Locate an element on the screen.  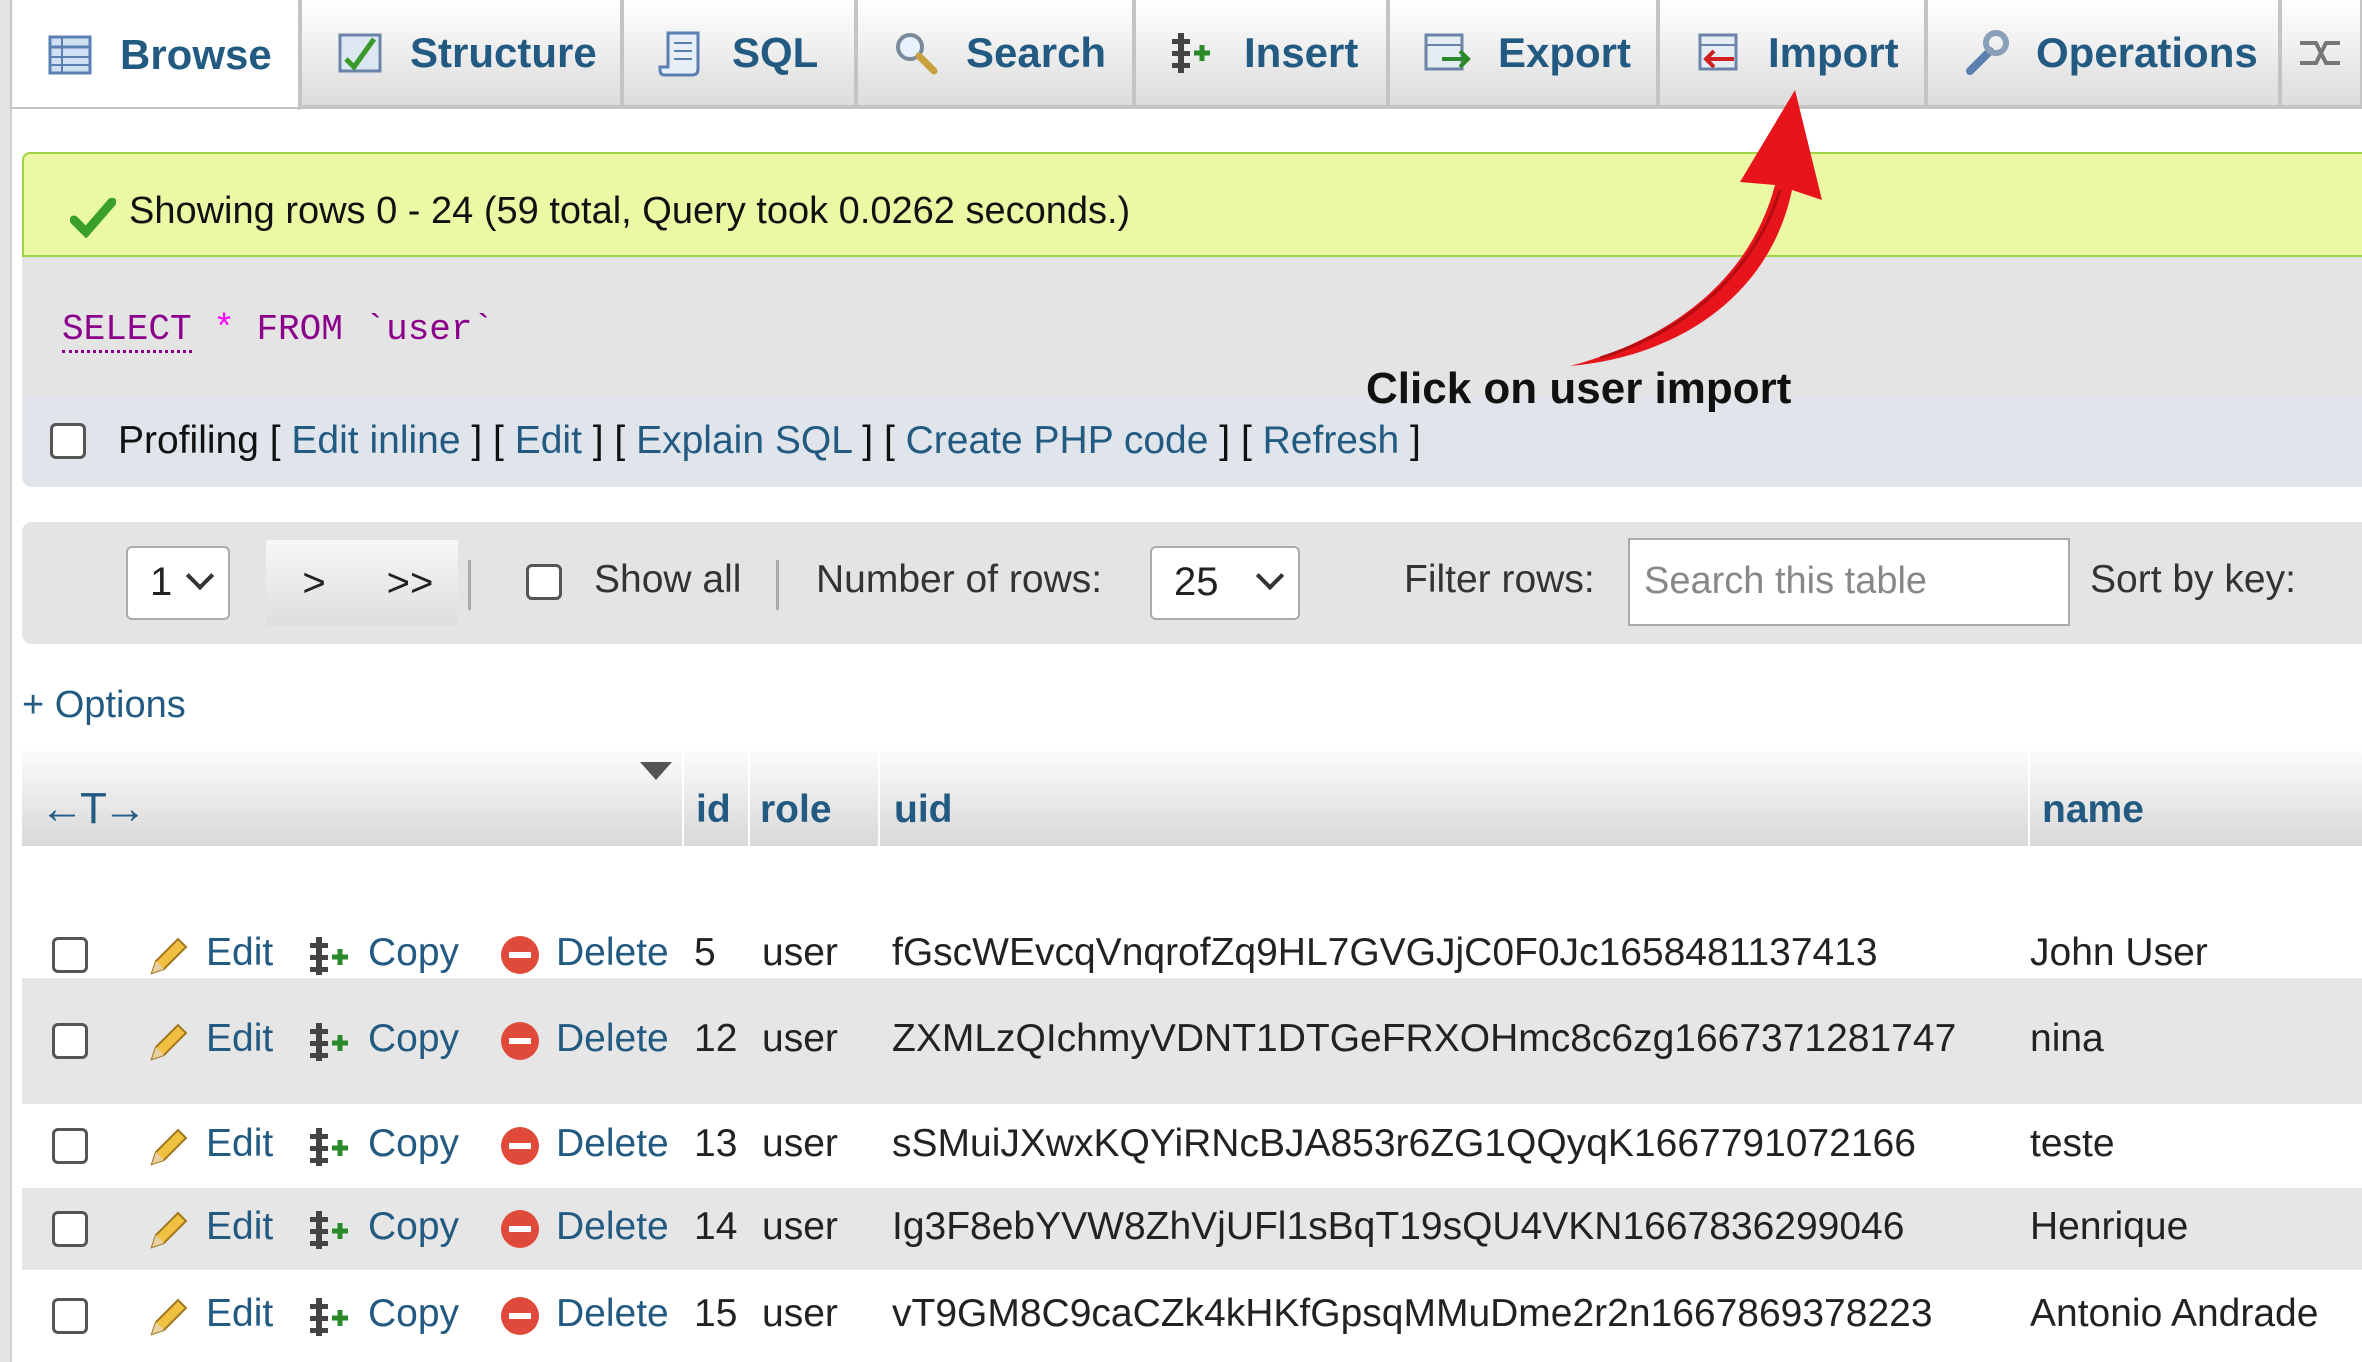
tab-structure: Structure is located at coordinates (461, 53).